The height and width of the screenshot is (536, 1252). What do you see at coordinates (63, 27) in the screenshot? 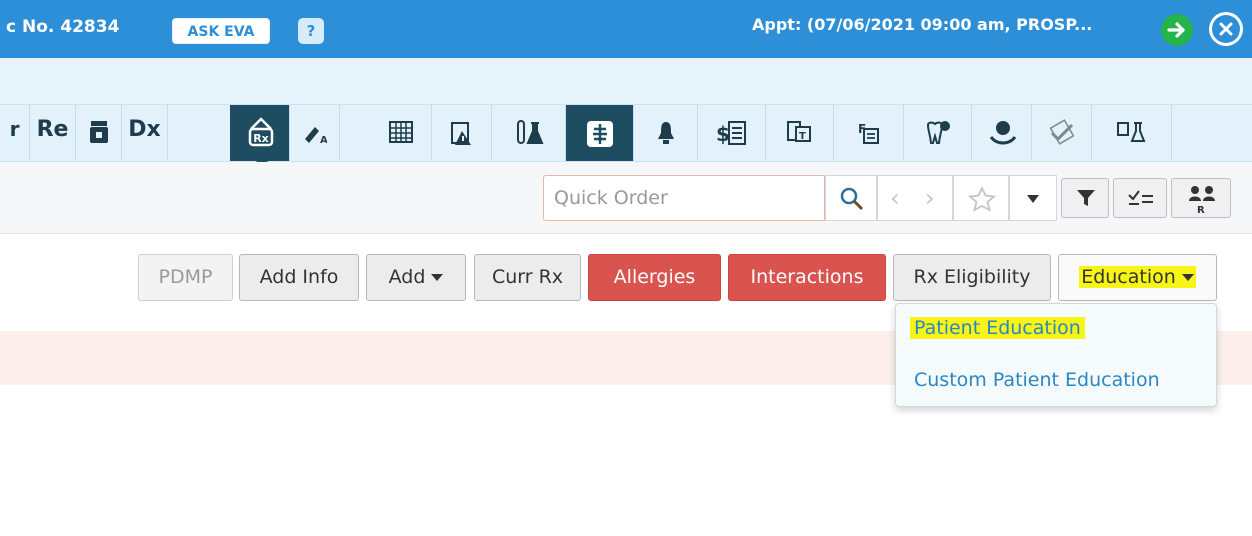
I see `chart-number: c No. 42834` at bounding box center [63, 27].